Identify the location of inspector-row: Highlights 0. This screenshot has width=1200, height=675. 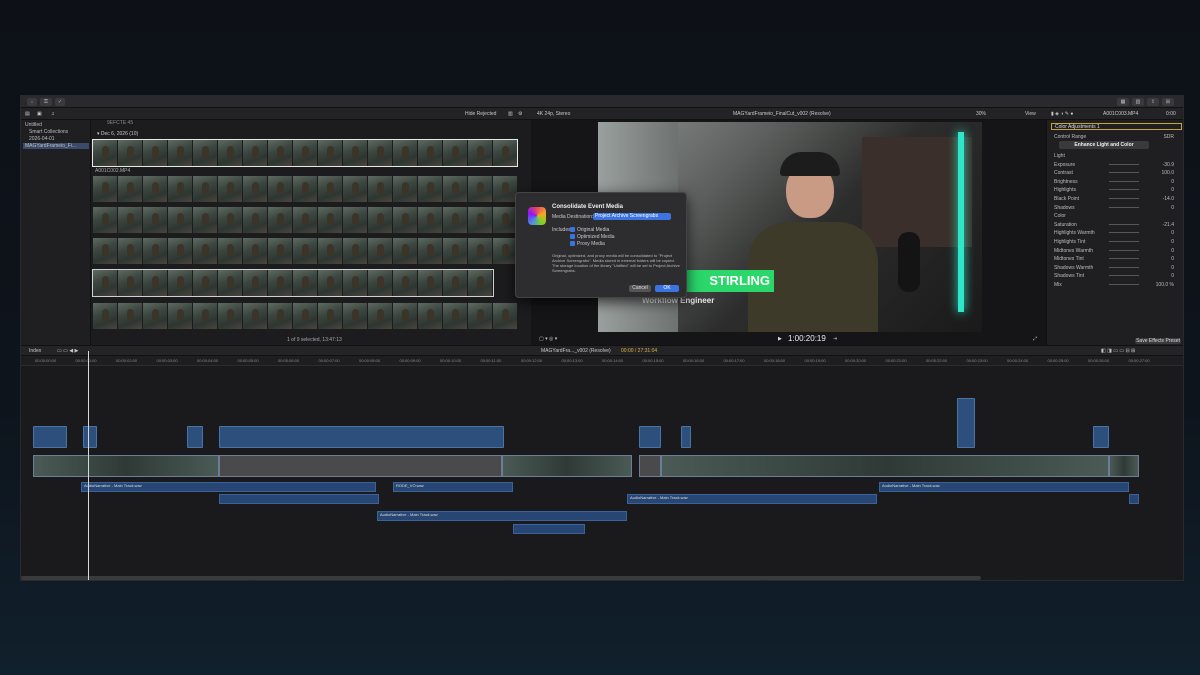
(1117, 190).